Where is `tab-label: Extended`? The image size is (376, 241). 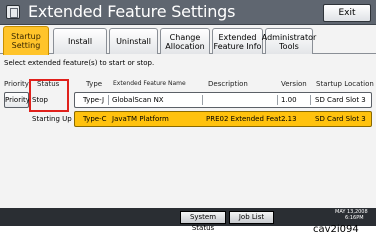
tab-label: Extended is located at coordinates (237, 37).